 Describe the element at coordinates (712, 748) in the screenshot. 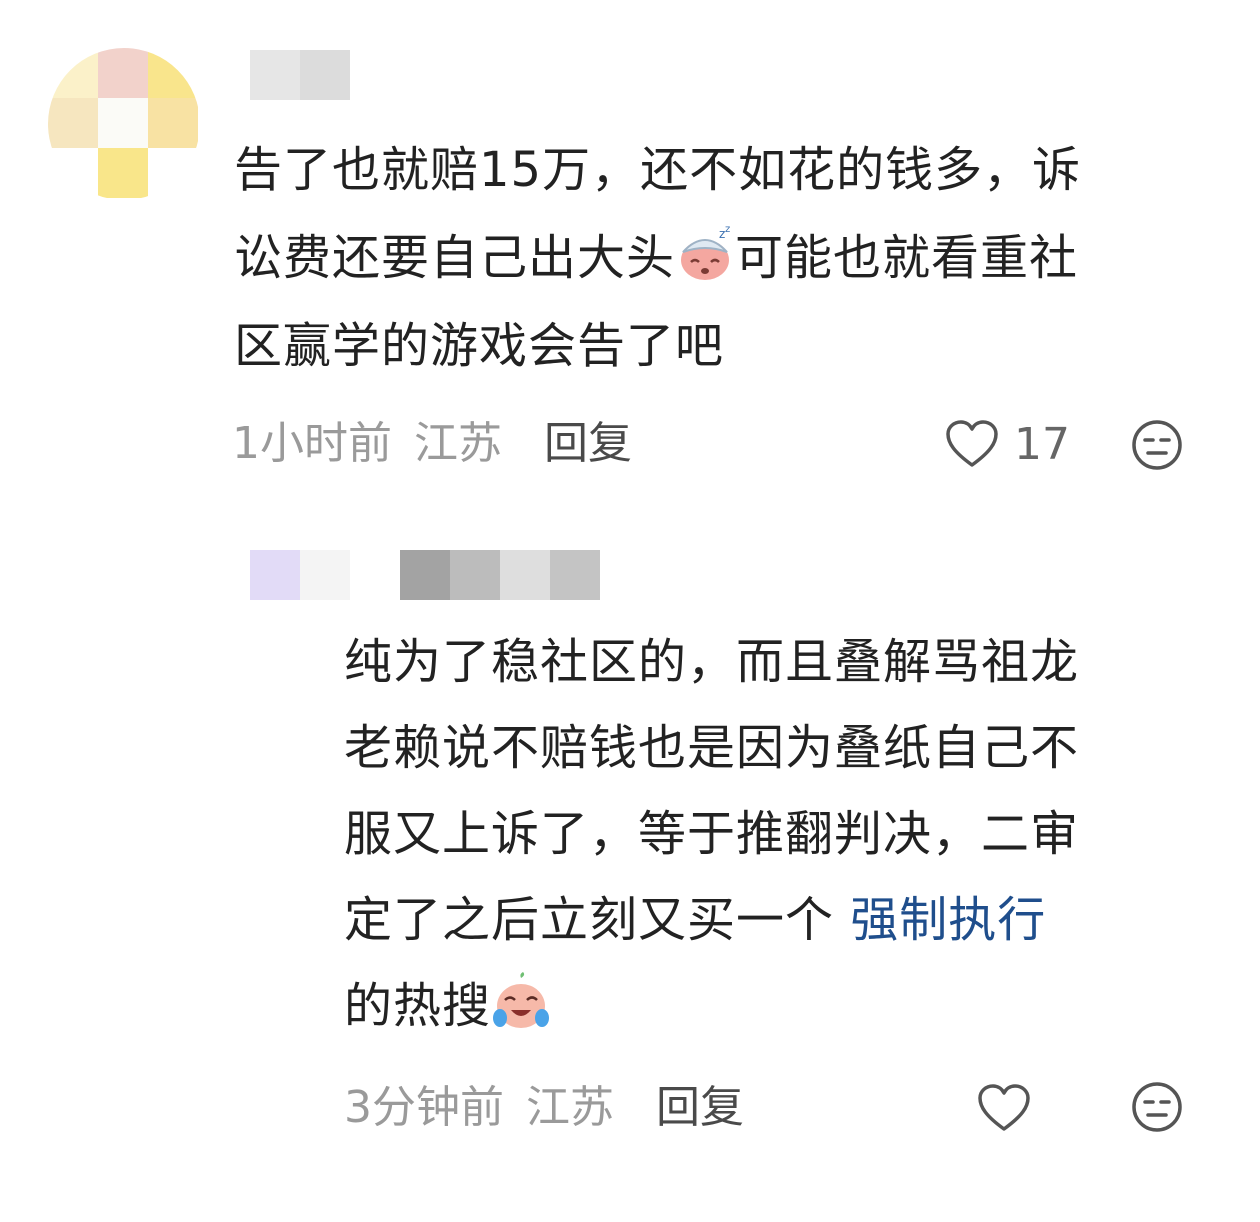

I see `comment-body-line-2: 老赖说不赔钱也是因为叠纸自己不` at that location.